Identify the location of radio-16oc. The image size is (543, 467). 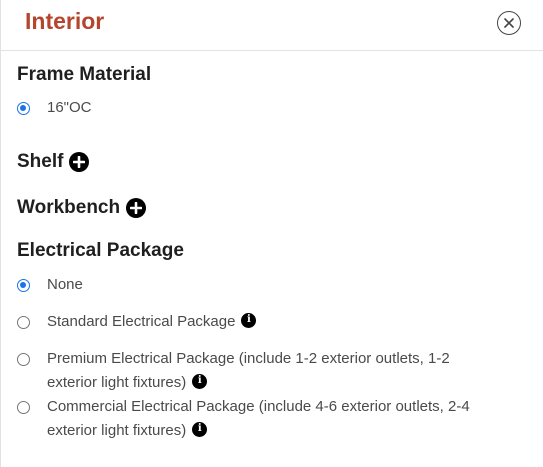
(23, 108).